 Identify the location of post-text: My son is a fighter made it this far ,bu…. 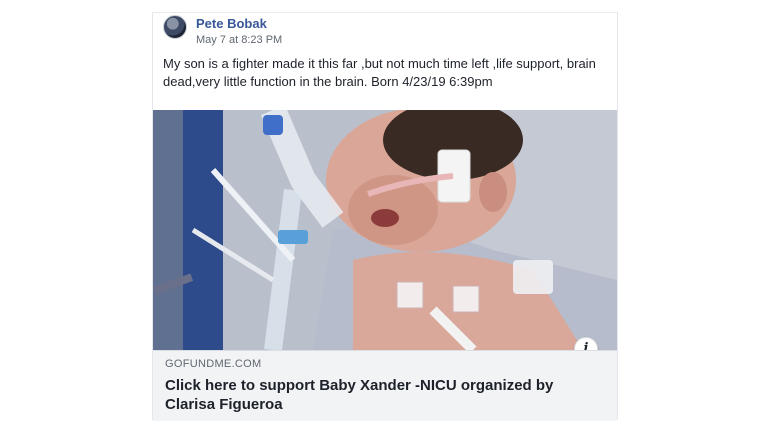
(379, 72).